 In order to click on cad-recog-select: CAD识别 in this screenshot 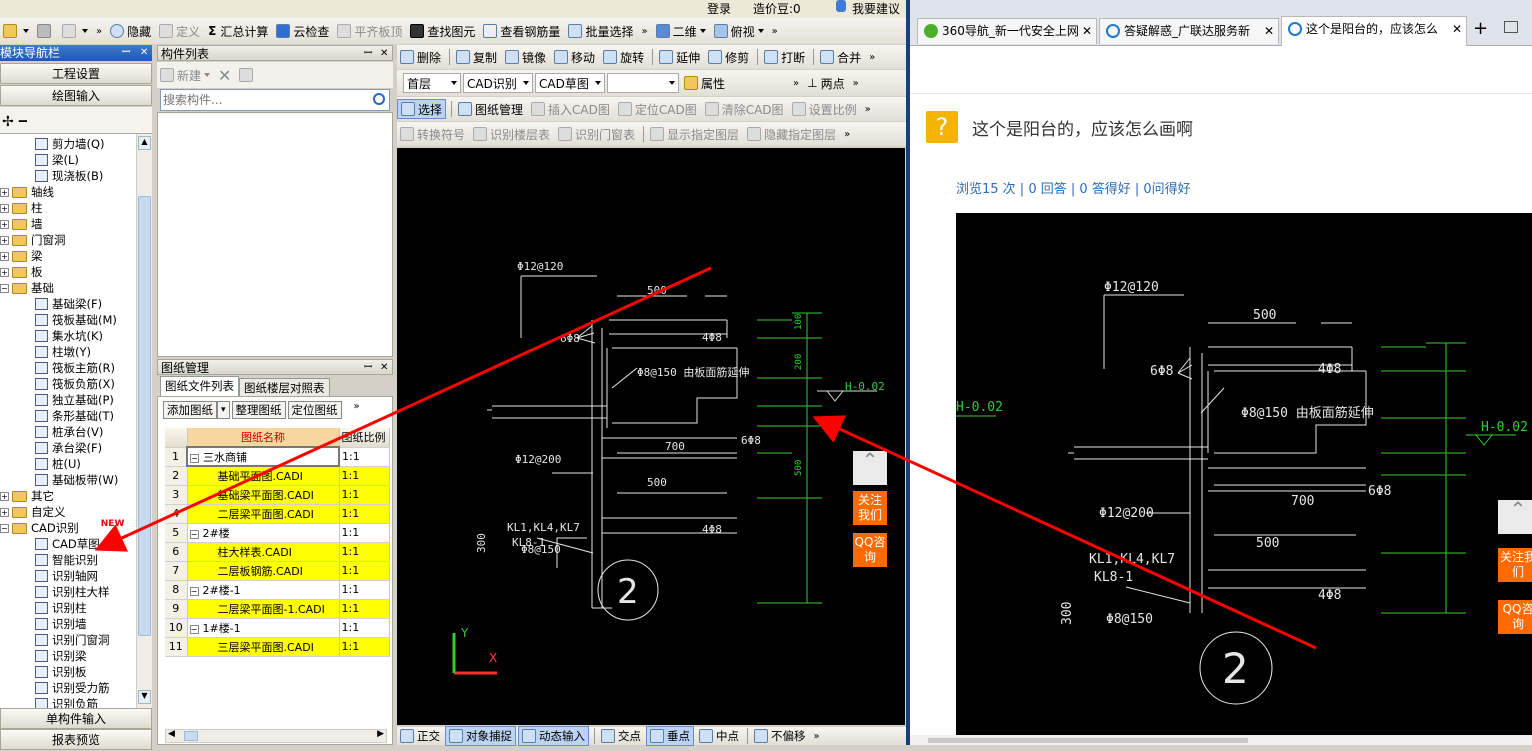, I will do `click(498, 83)`.